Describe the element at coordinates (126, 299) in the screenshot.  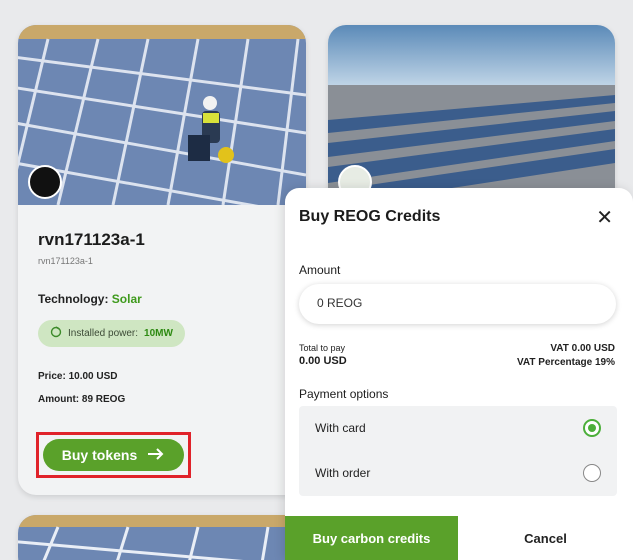
I see `technology-value: Solar` at that location.